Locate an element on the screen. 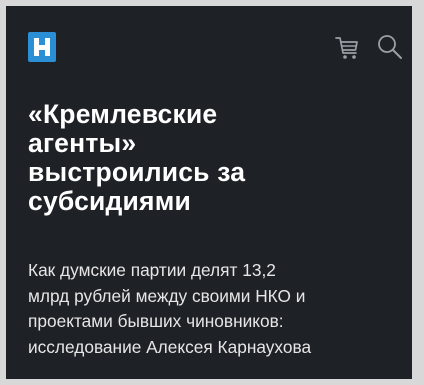 The width and height of the screenshot is (424, 385). newspaper-logo-icon is located at coordinates (42, 47).